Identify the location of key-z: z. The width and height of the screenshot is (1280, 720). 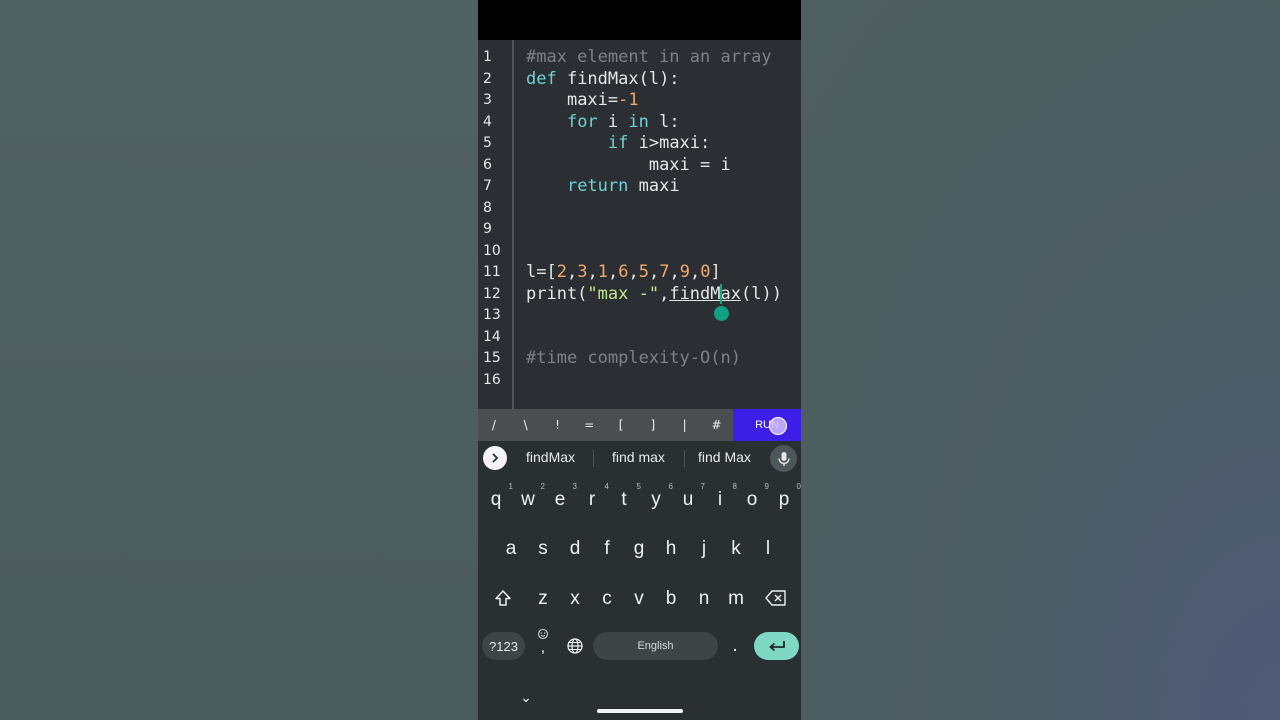
(543, 599).